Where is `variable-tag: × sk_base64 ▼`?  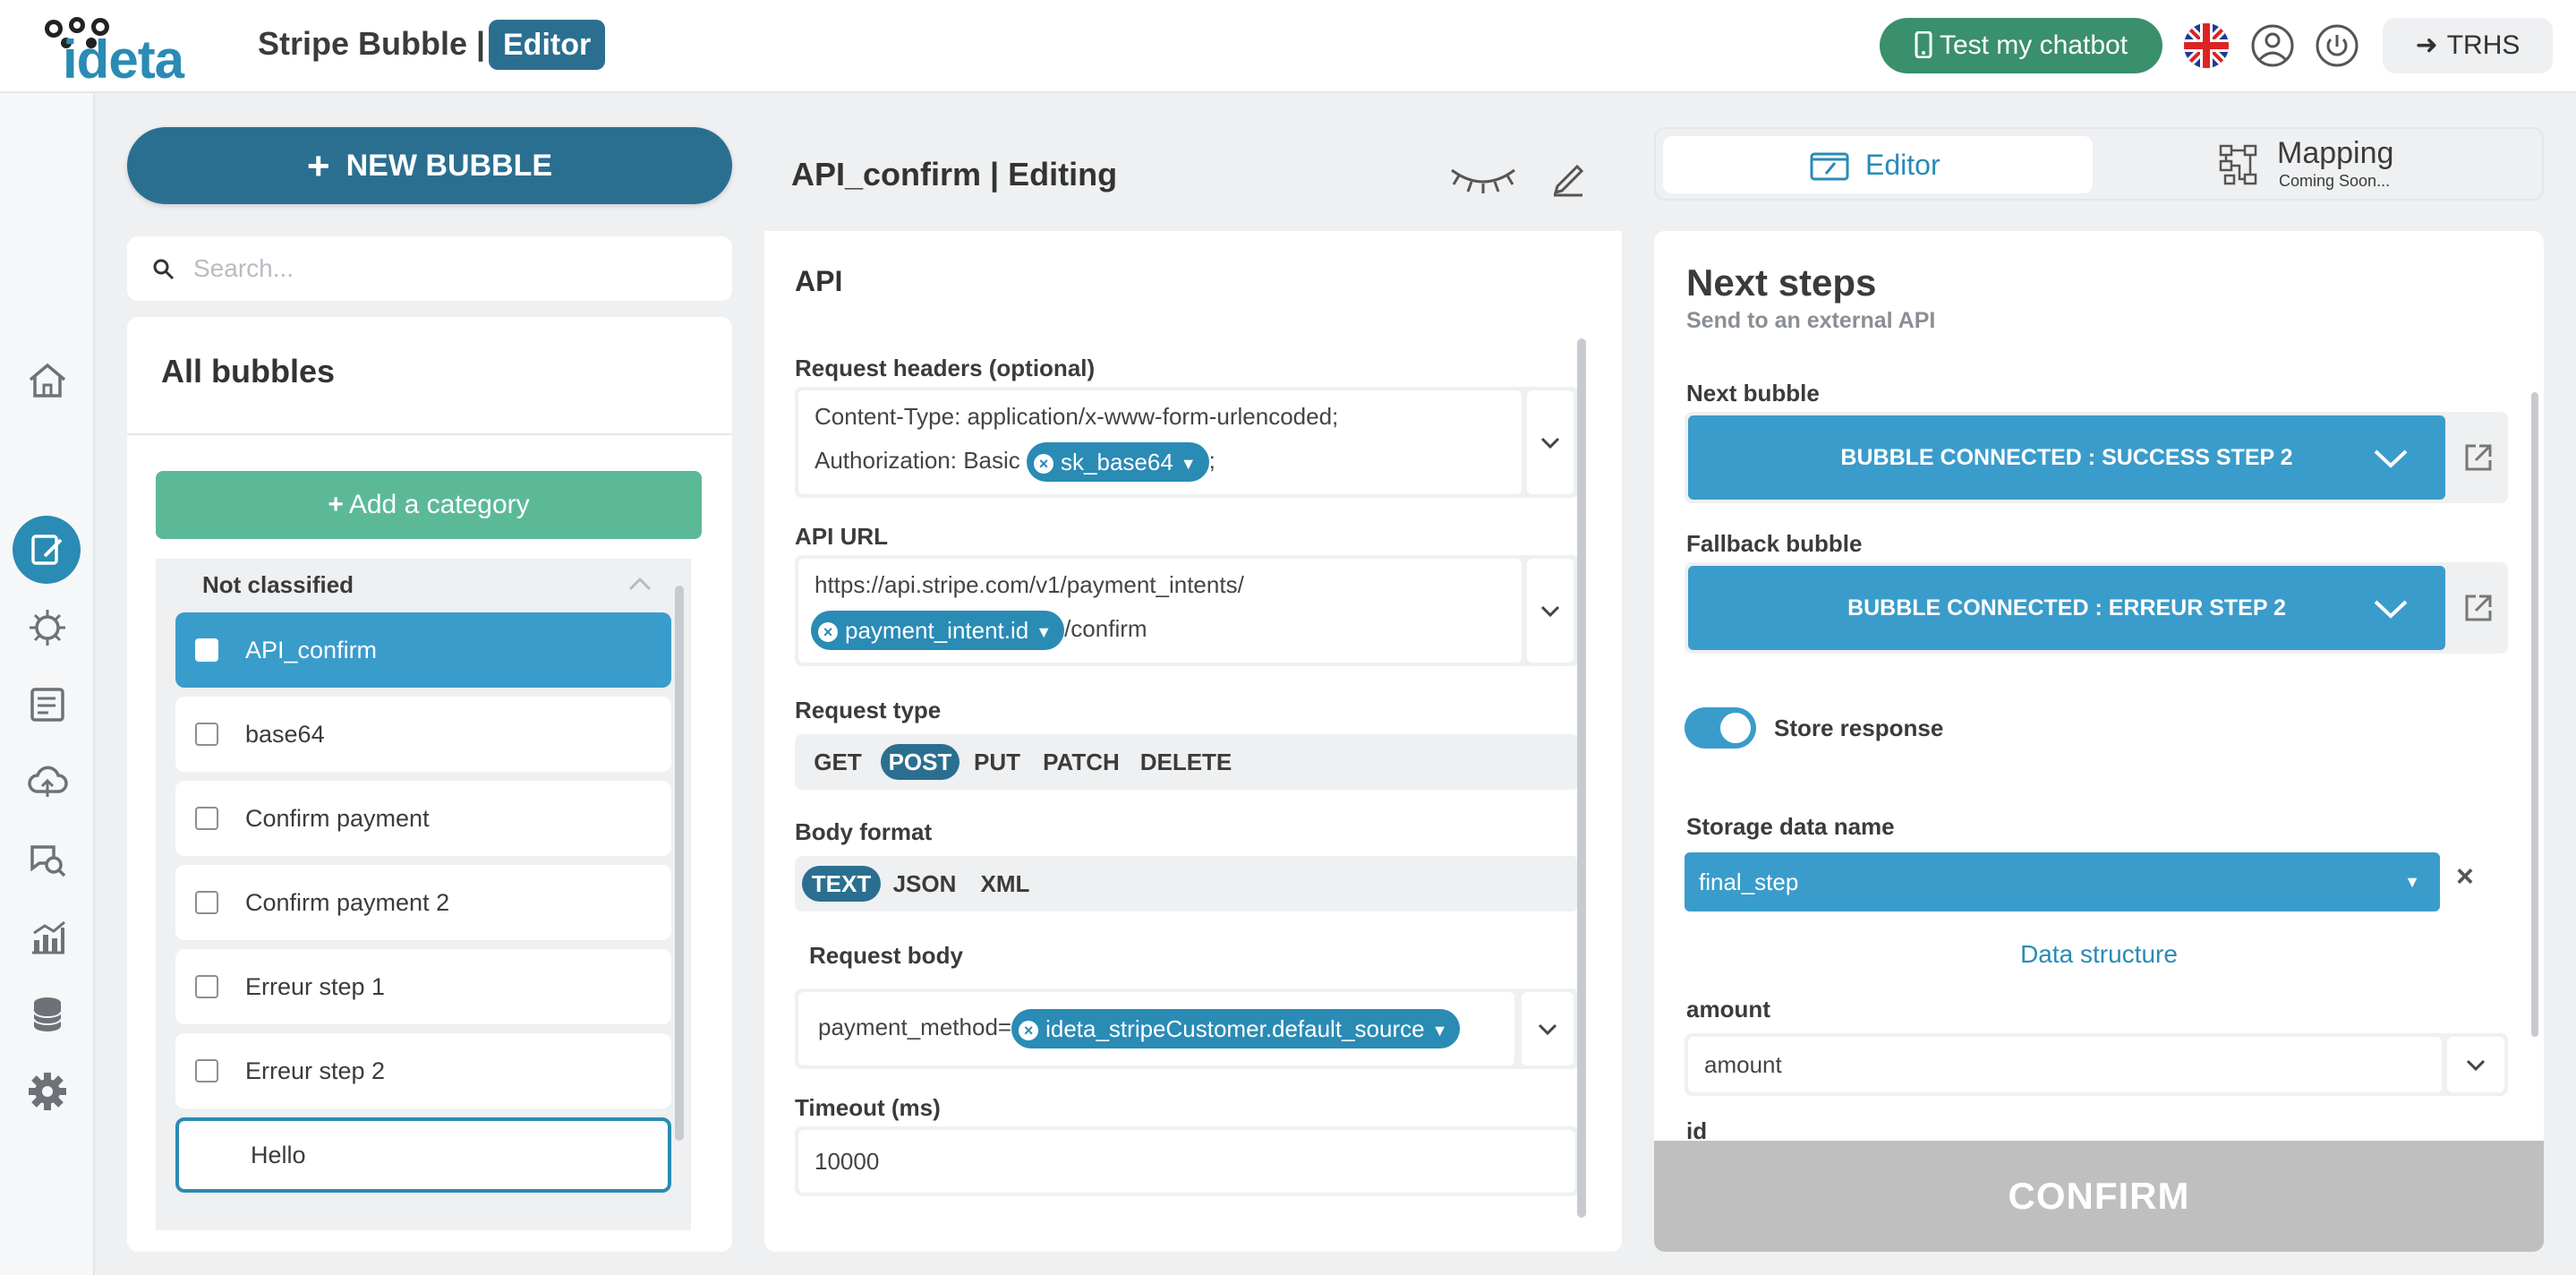
variable-tag: × sk_base64 ▼ is located at coordinates (1118, 462).